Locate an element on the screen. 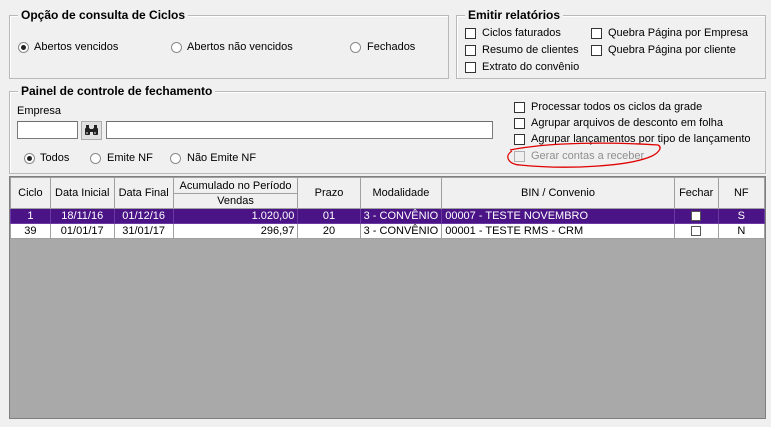  radio-abertos-nao-vencidos-label: Abertos não vencidos is located at coordinates (240, 47).